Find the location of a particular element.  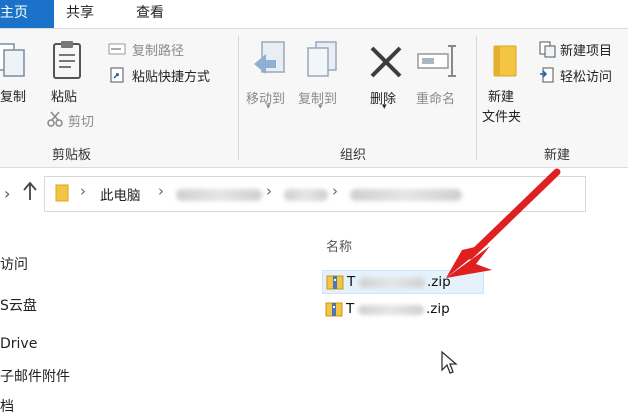

tab-view: 查看 is located at coordinates (150, 14).